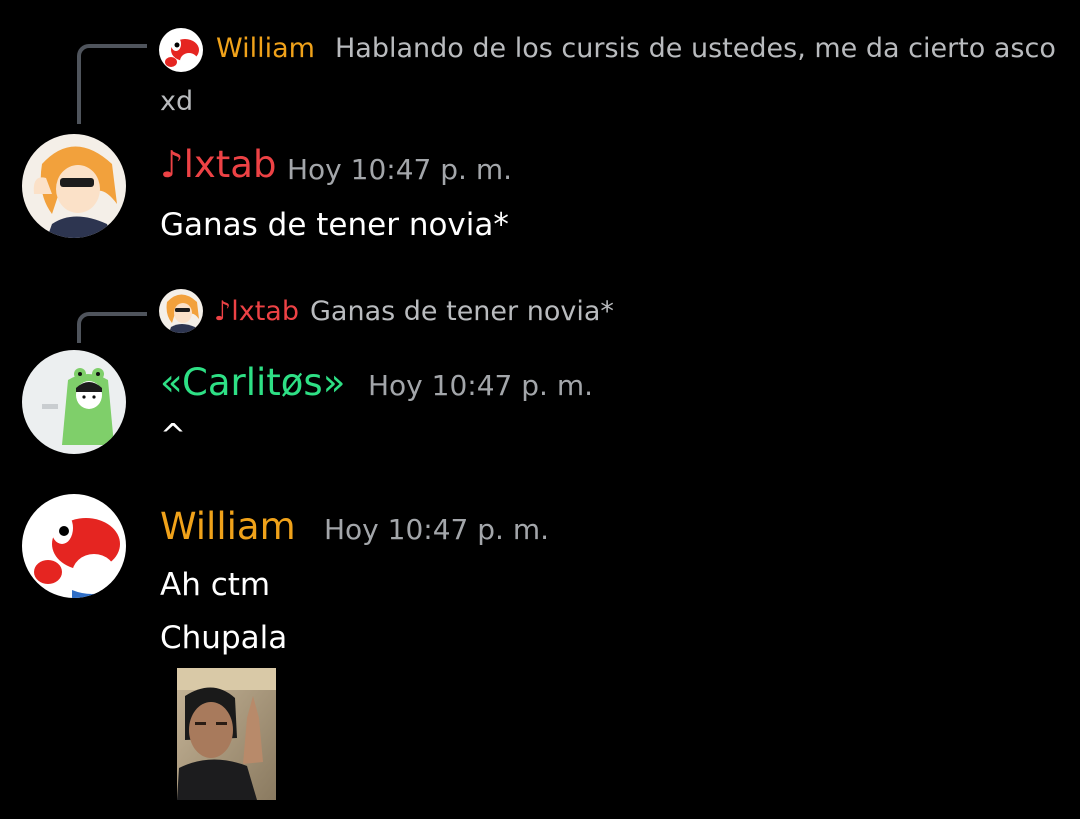  I want to click on avatar-carlitos, so click(74, 402).